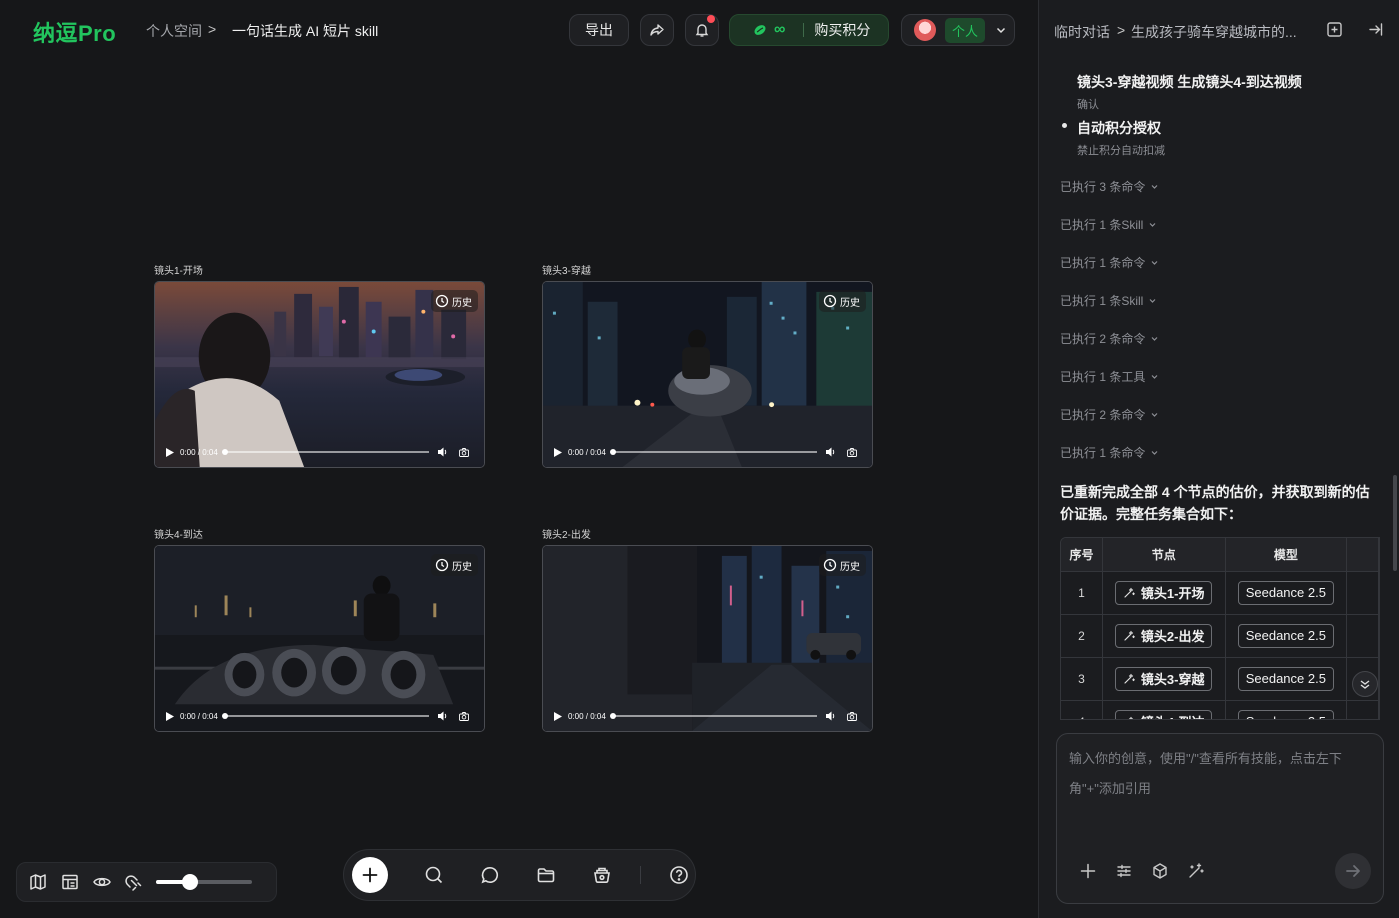  I want to click on zoom-thumb, so click(189, 882).